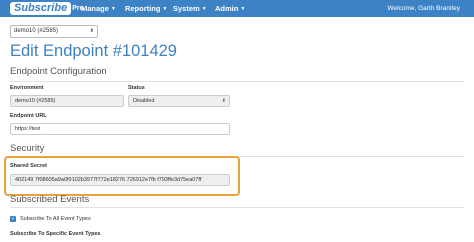 The height and width of the screenshot is (242, 474). I want to click on status-label: Status, so click(136, 88).